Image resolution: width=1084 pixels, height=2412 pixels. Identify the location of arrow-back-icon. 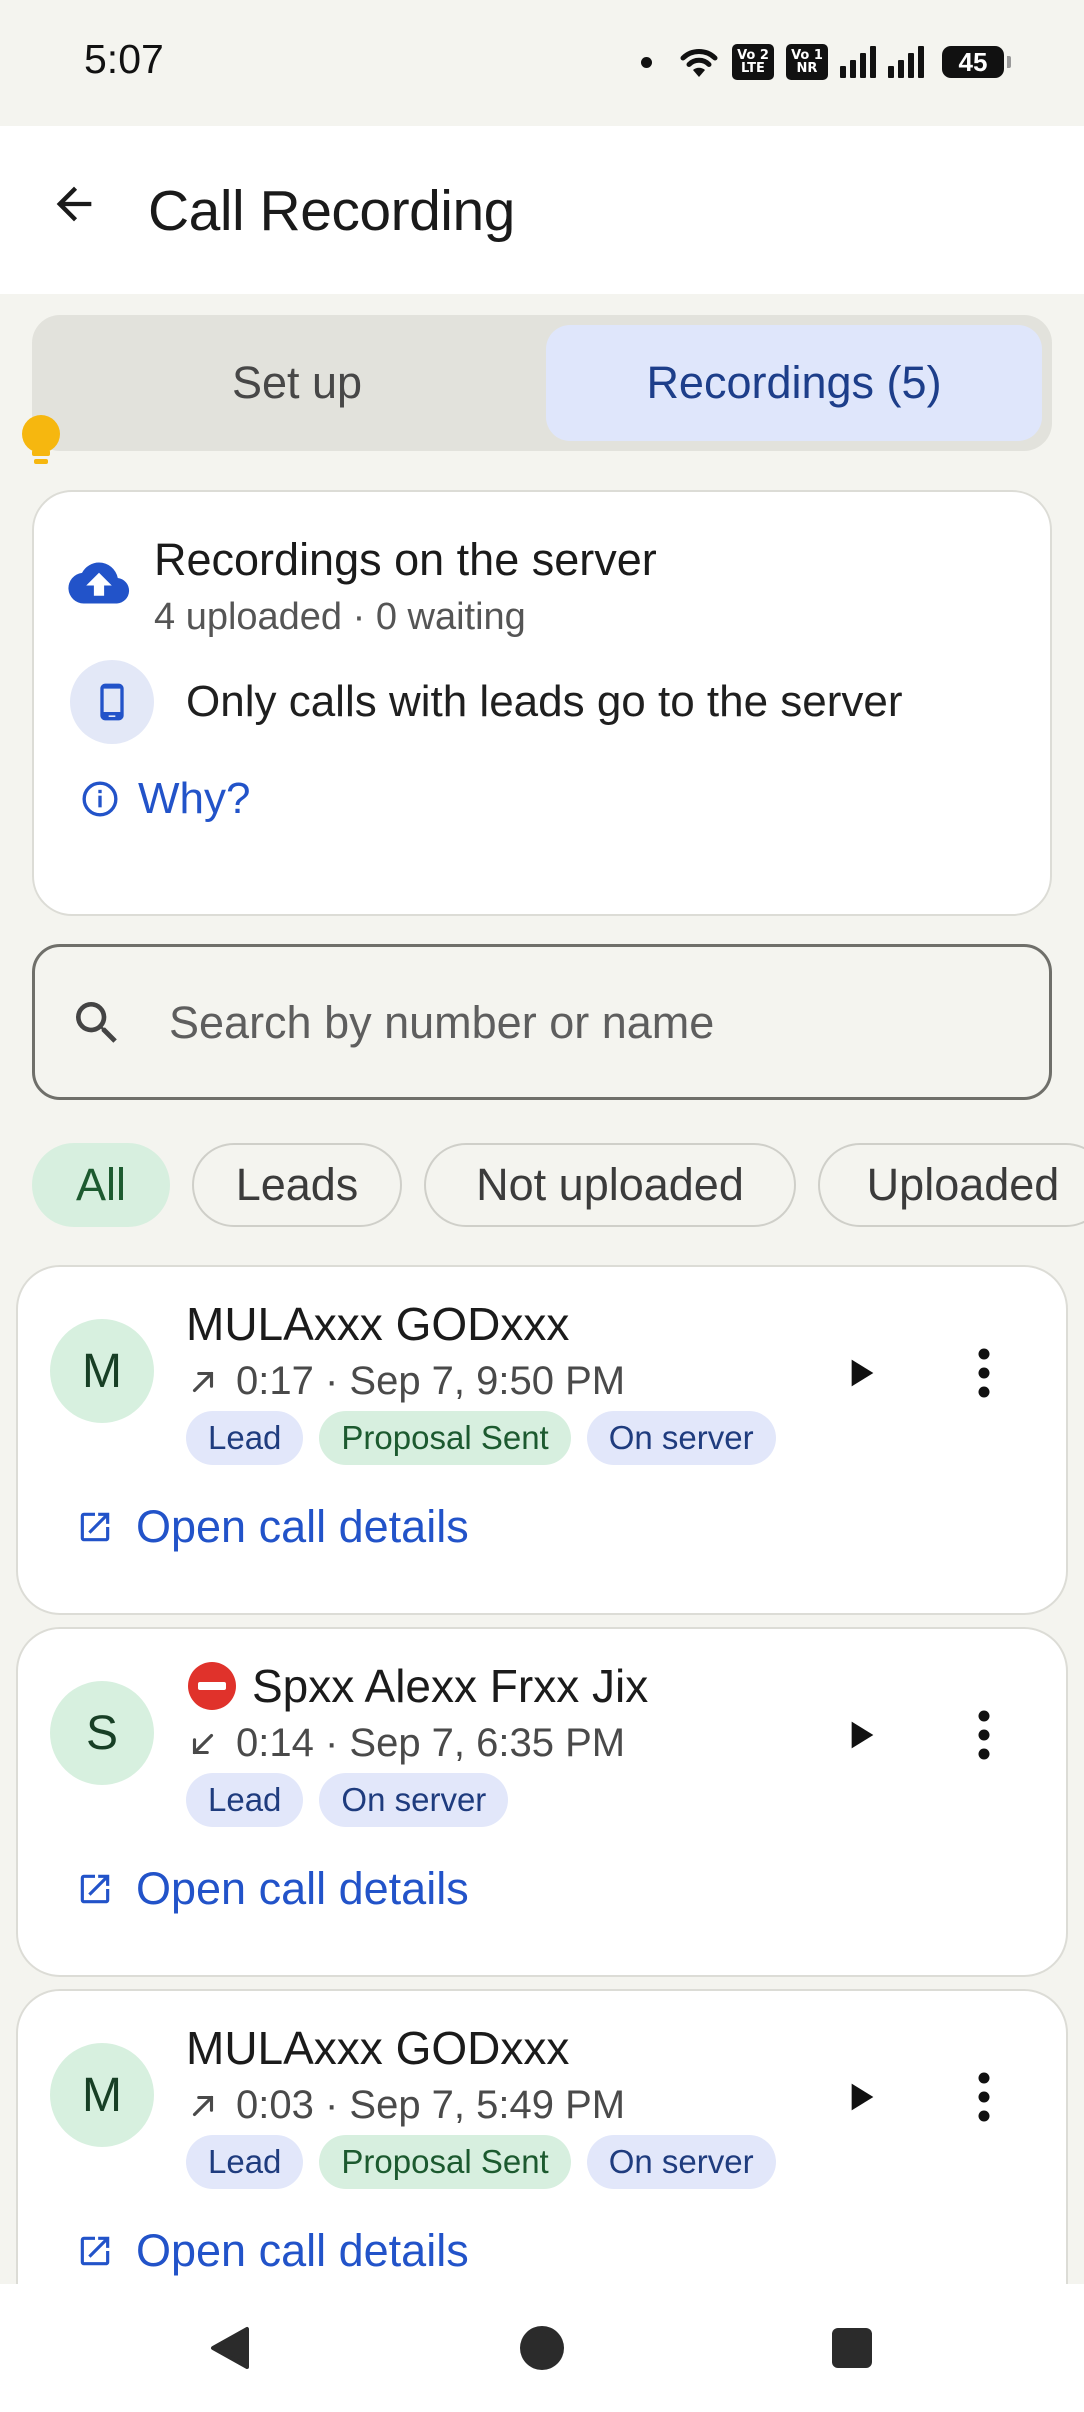
(74, 204).